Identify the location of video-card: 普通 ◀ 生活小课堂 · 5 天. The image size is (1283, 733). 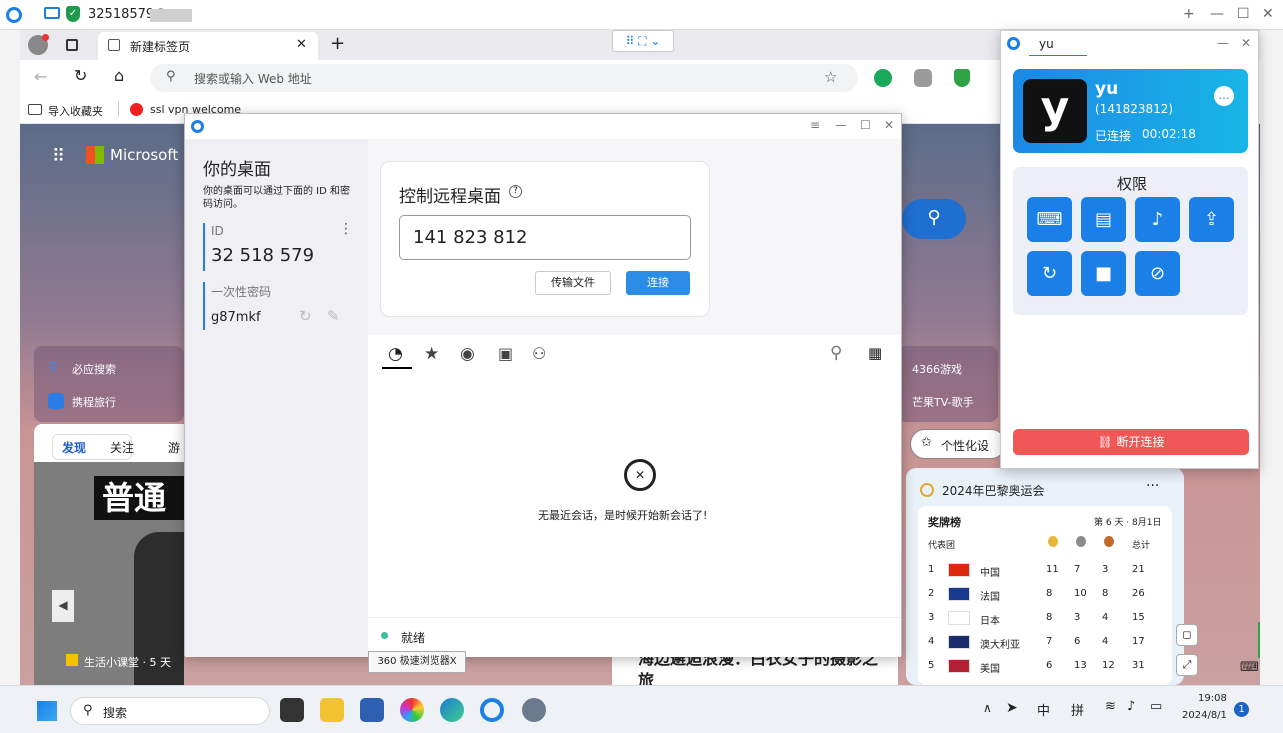
(109, 573).